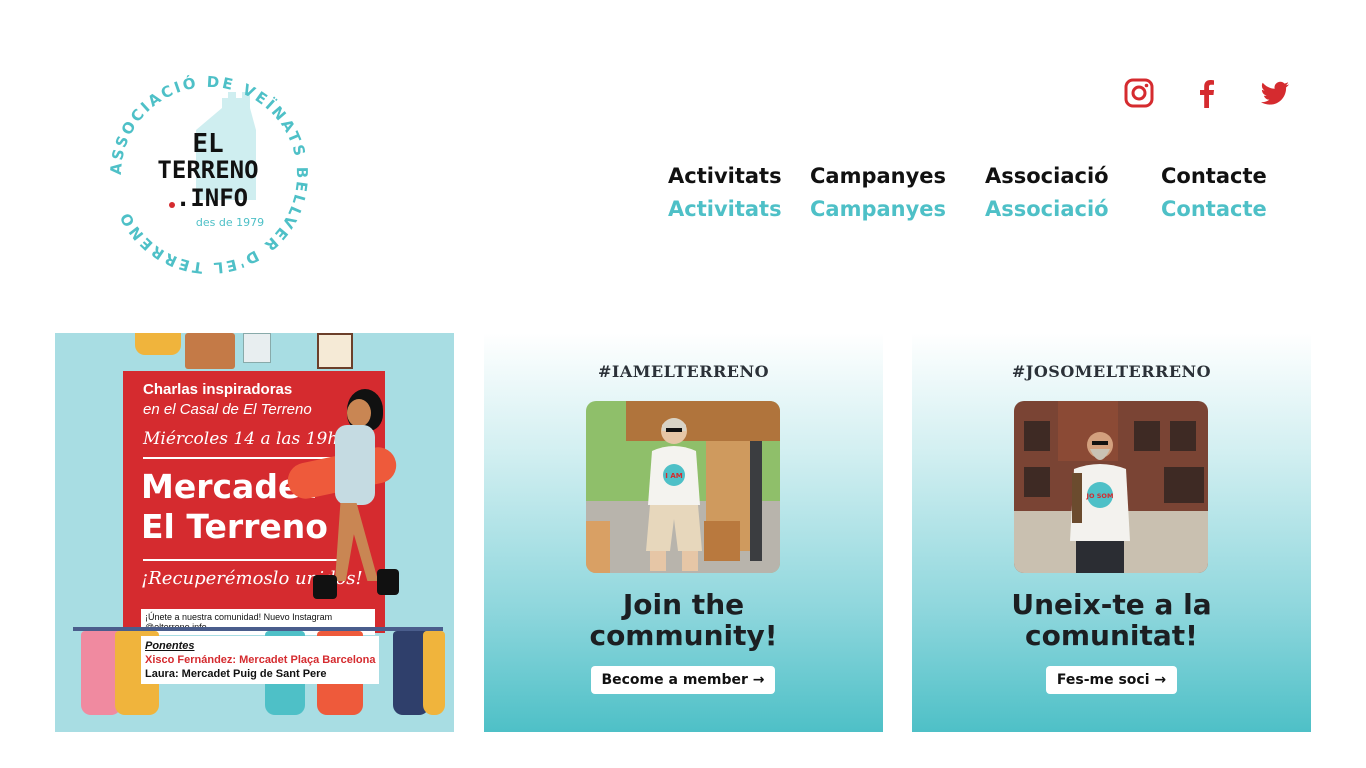 The width and height of the screenshot is (1366, 768). What do you see at coordinates (1214, 209) in the screenshot?
I see `nav-hover-label: Contacte` at bounding box center [1214, 209].